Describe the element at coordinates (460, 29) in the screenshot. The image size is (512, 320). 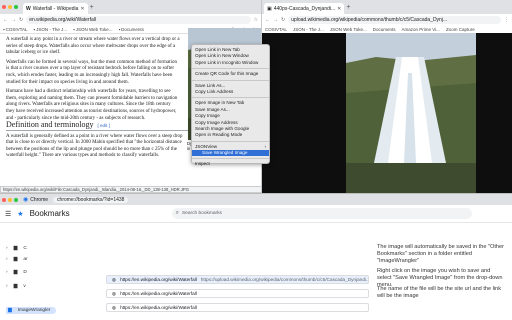
I see `bookmark-6: Zoom Capture` at that location.